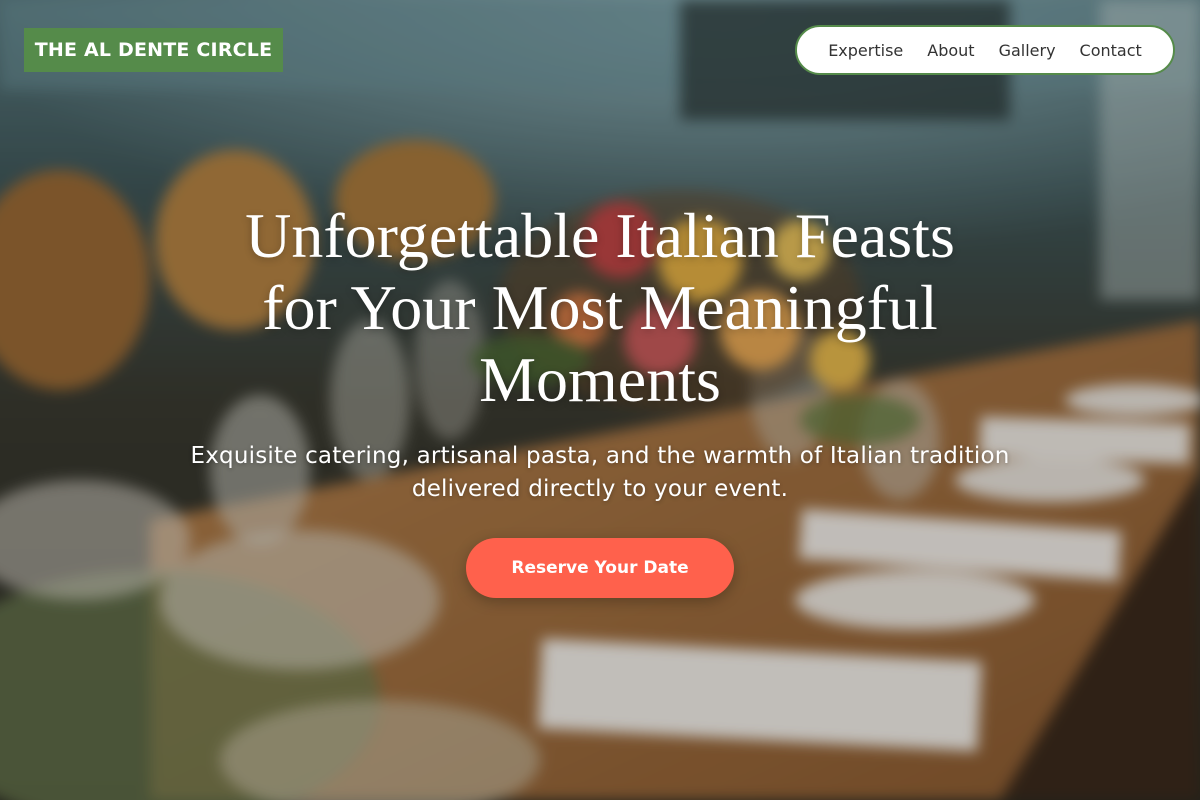 The width and height of the screenshot is (1200, 800). I want to click on nav-item-contact: Contact, so click(1111, 50).